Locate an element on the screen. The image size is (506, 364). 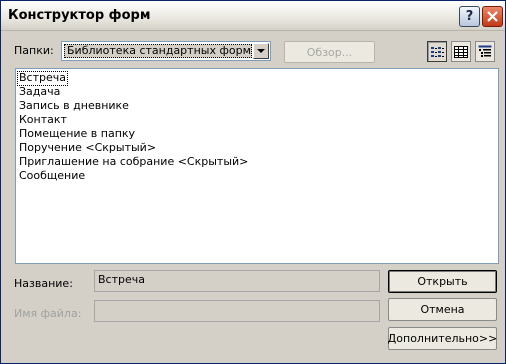
list-item: Поручение <Скрытый> is located at coordinates (87, 148).